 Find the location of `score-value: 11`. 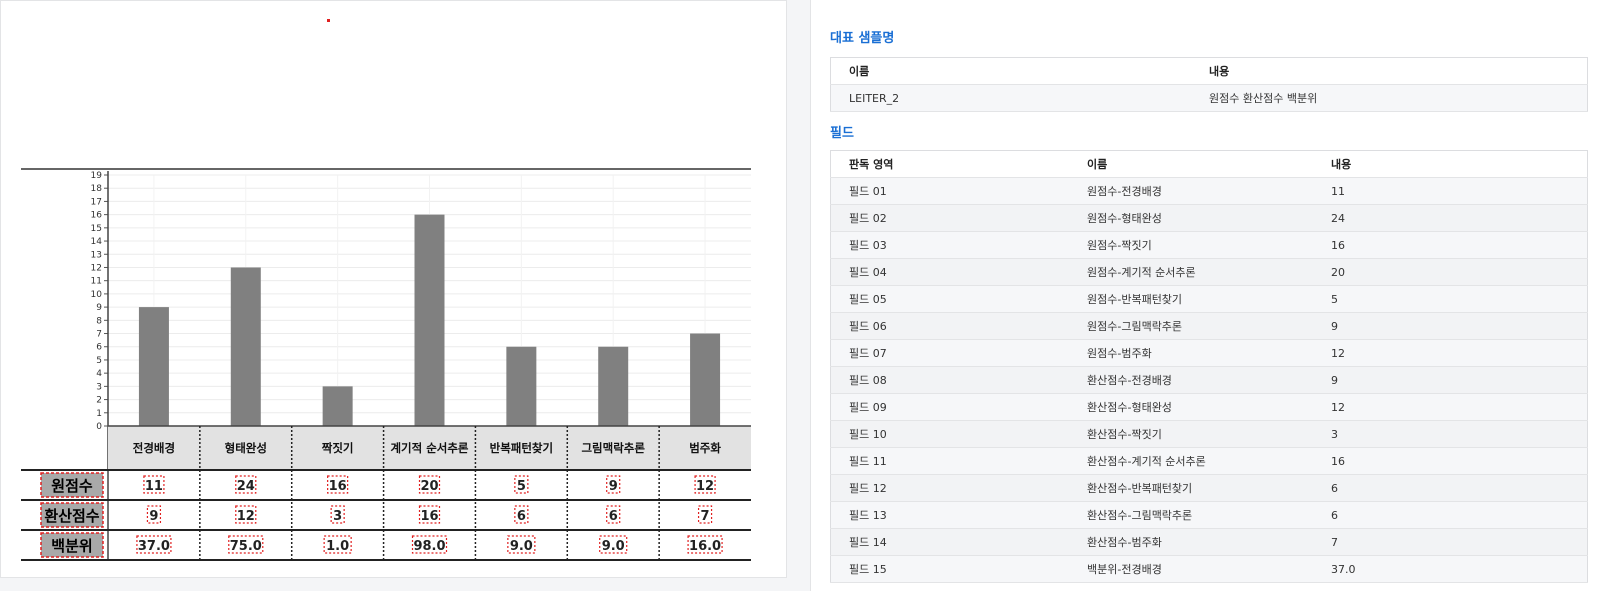

score-value: 11 is located at coordinates (154, 486).